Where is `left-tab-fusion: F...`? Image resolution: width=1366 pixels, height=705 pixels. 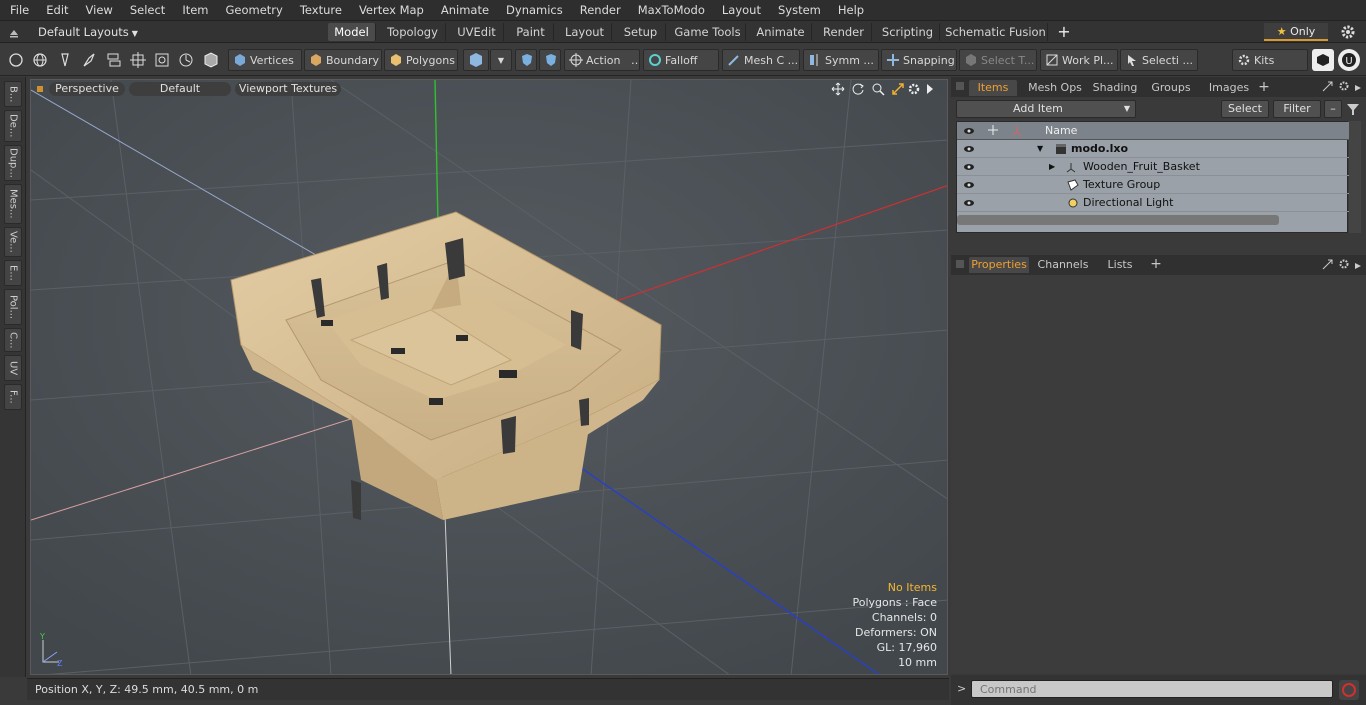 left-tab-fusion: F... is located at coordinates (13, 397).